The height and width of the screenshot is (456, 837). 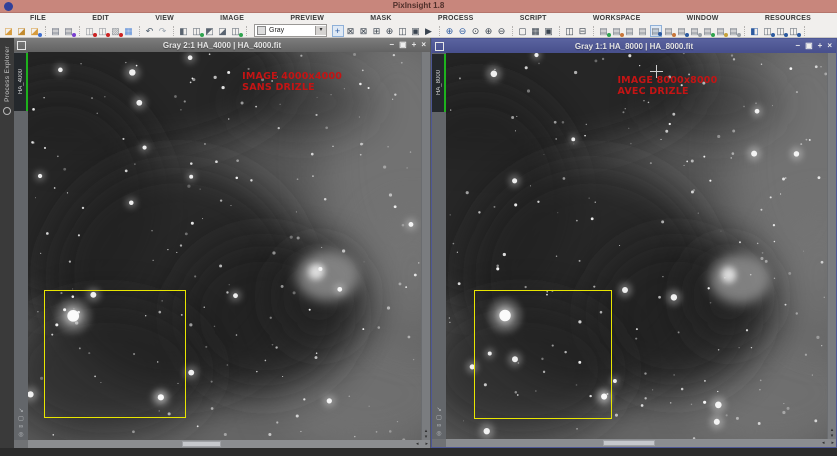 What do you see at coordinates (377, 31) in the screenshot?
I see `pan-image-icon: ⊞` at bounding box center [377, 31].